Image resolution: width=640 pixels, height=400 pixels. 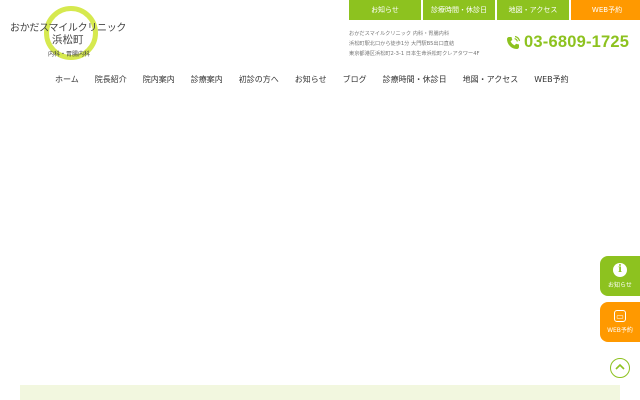 What do you see at coordinates (320, 392) in the screenshot?
I see `content-section-background` at bounding box center [320, 392].